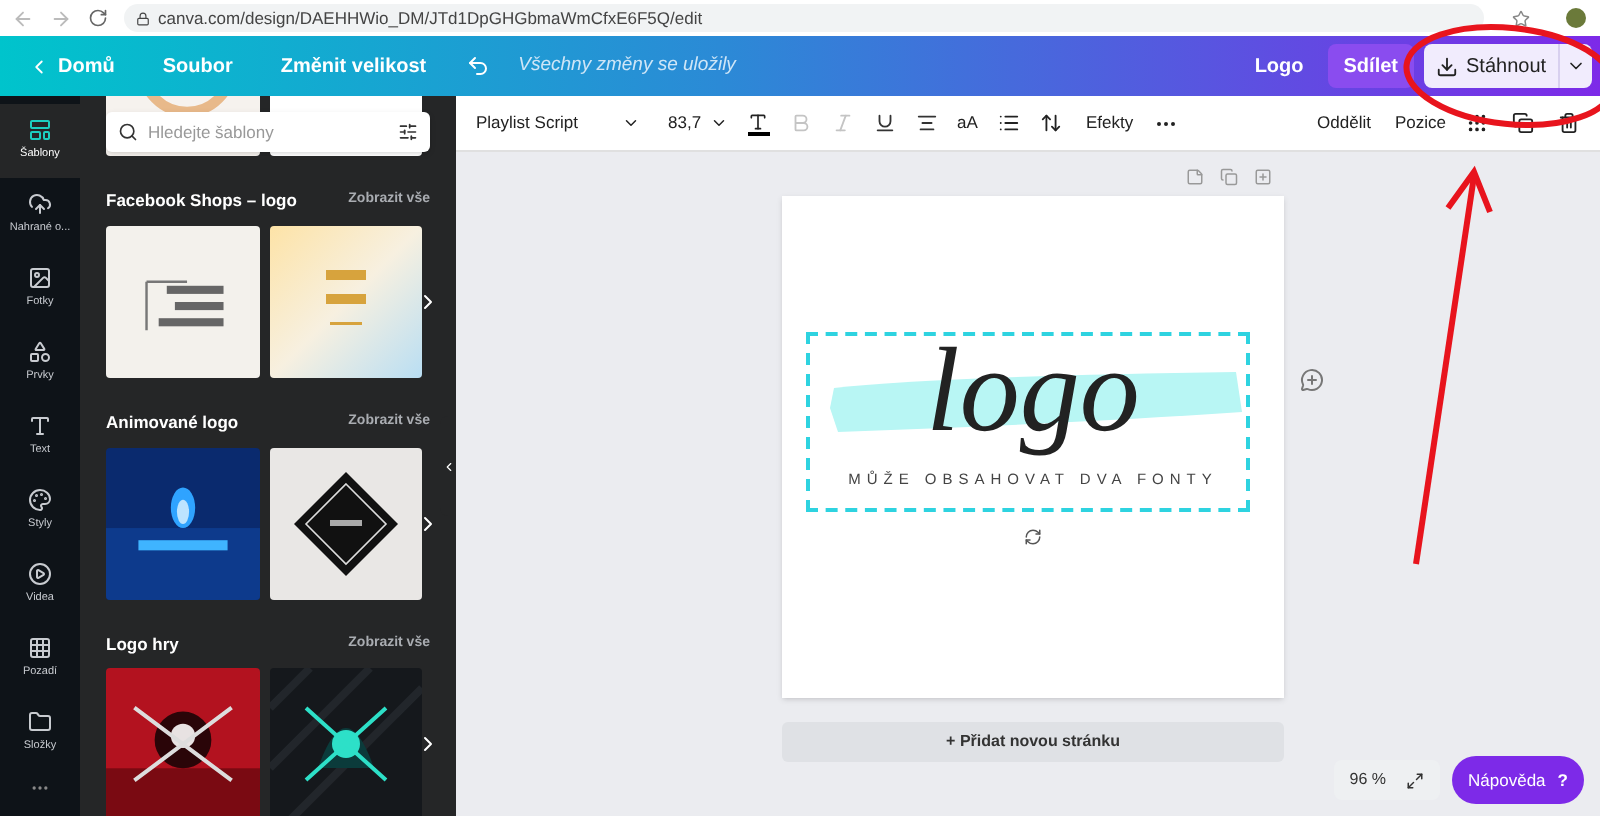  I want to click on save-status: Všechny změny se uložily, so click(627, 65).